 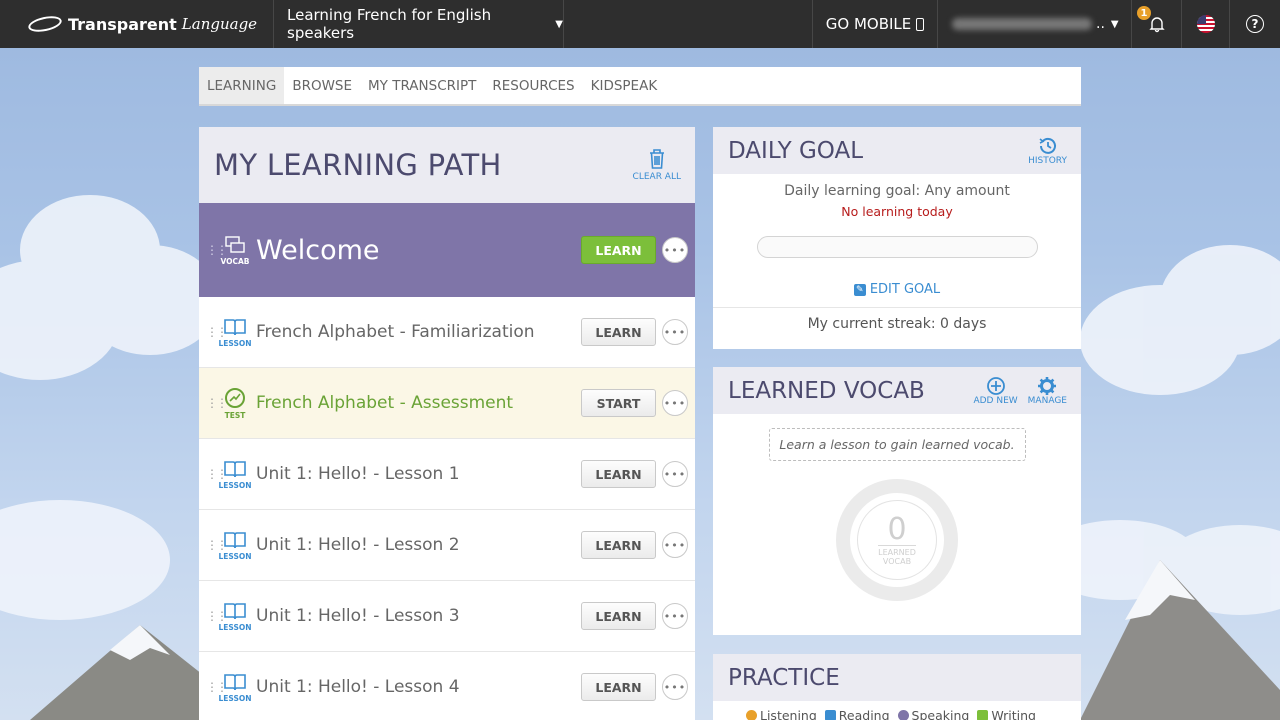 What do you see at coordinates (358, 165) in the screenshot?
I see `page-title: MY LEARNING PATH` at bounding box center [358, 165].